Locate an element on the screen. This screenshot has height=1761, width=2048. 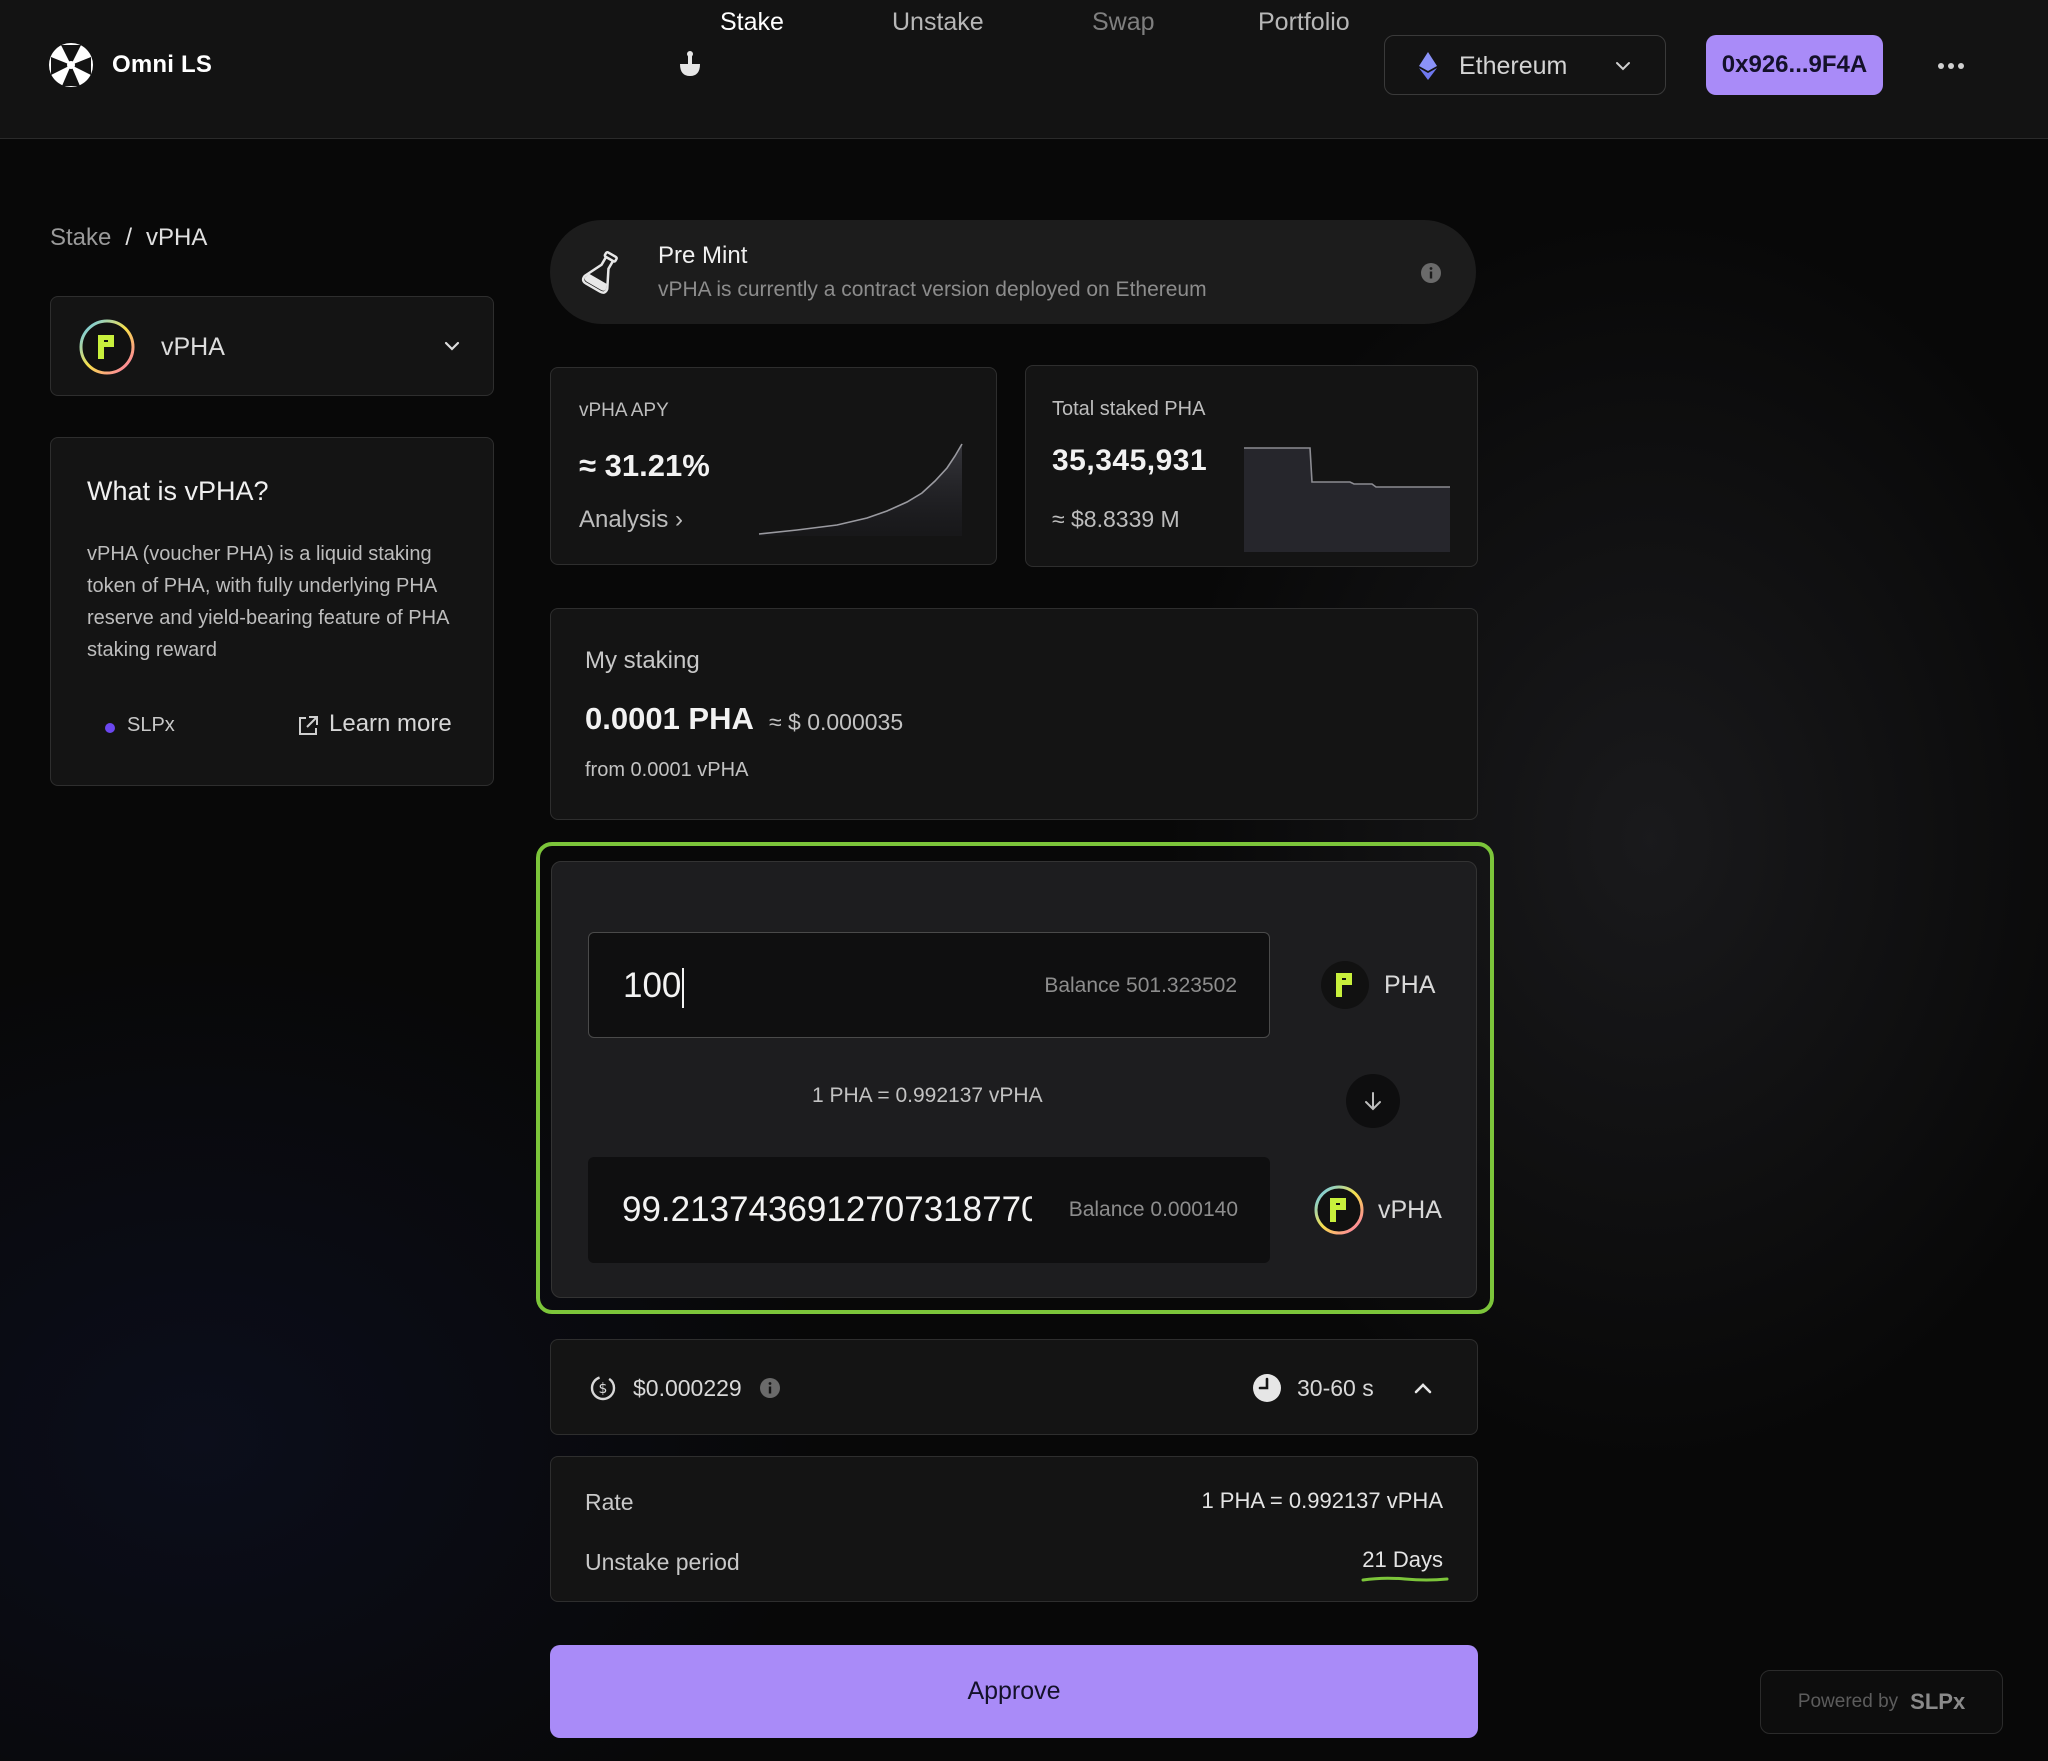
input-token: PHA is located at coordinates (1377, 985).